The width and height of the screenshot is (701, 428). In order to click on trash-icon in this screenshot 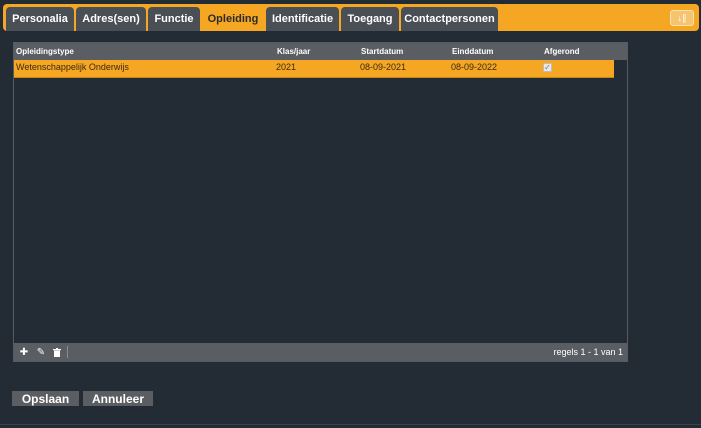, I will do `click(57, 352)`.